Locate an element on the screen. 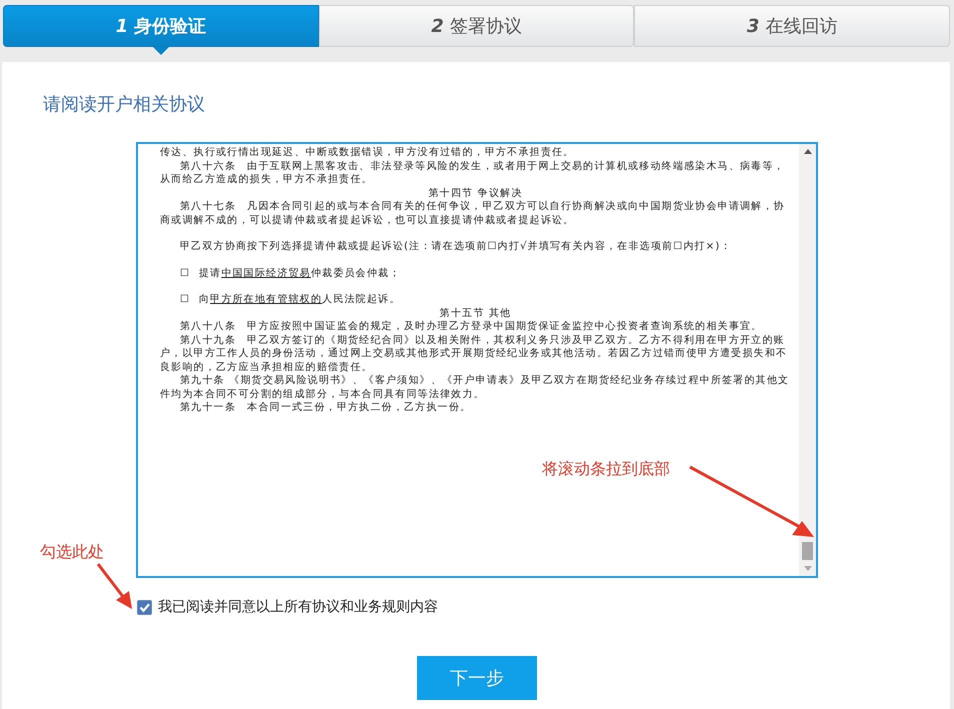  annotation-text: 勾选此处 is located at coordinates (72, 552).